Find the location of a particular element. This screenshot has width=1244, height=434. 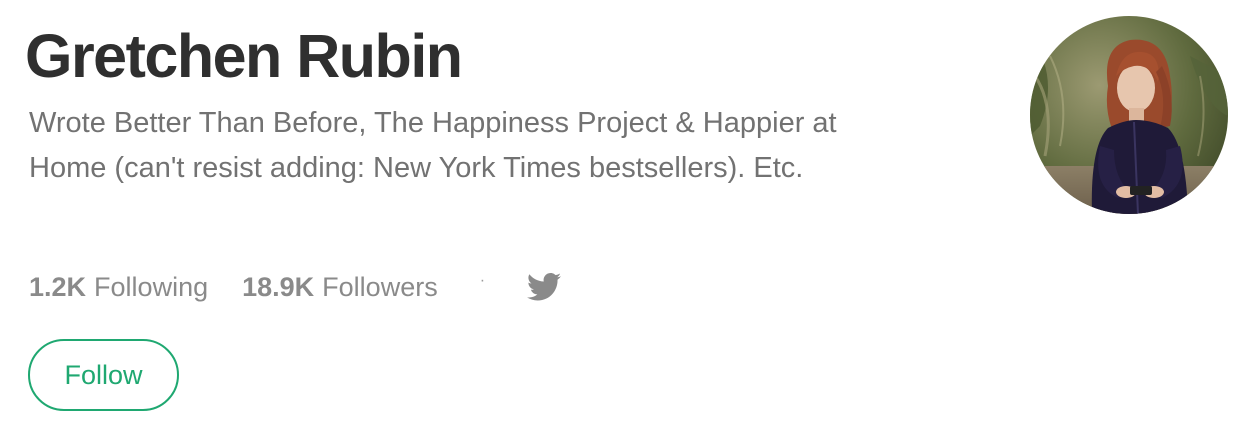

avatar is located at coordinates (1129, 115).